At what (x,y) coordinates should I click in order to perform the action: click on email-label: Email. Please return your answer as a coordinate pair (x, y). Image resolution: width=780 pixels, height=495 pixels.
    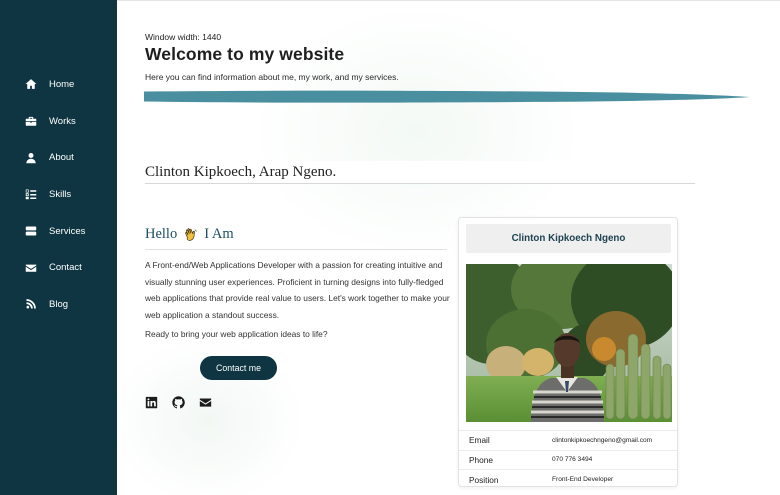
    Looking at the image, I should click on (505, 440).